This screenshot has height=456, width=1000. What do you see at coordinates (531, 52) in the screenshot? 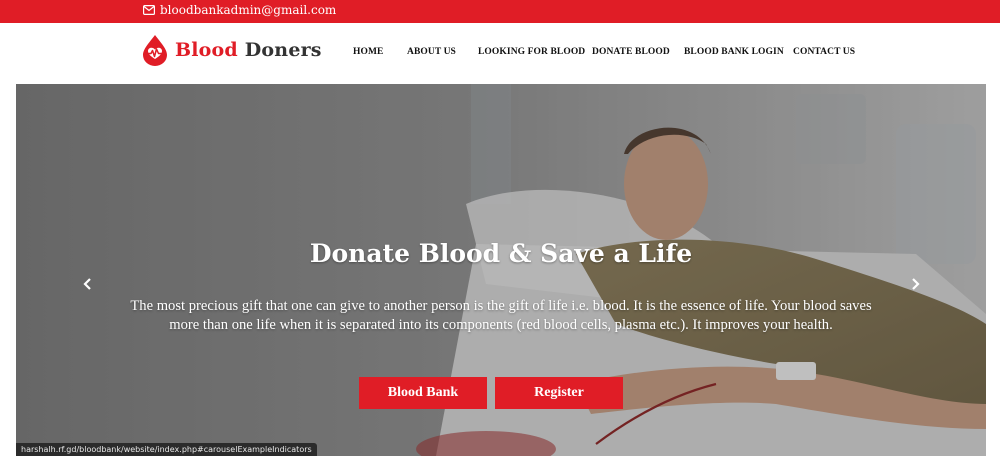
I see `nav-looking-for-blood: LOOKING FOR BLOOD` at bounding box center [531, 52].